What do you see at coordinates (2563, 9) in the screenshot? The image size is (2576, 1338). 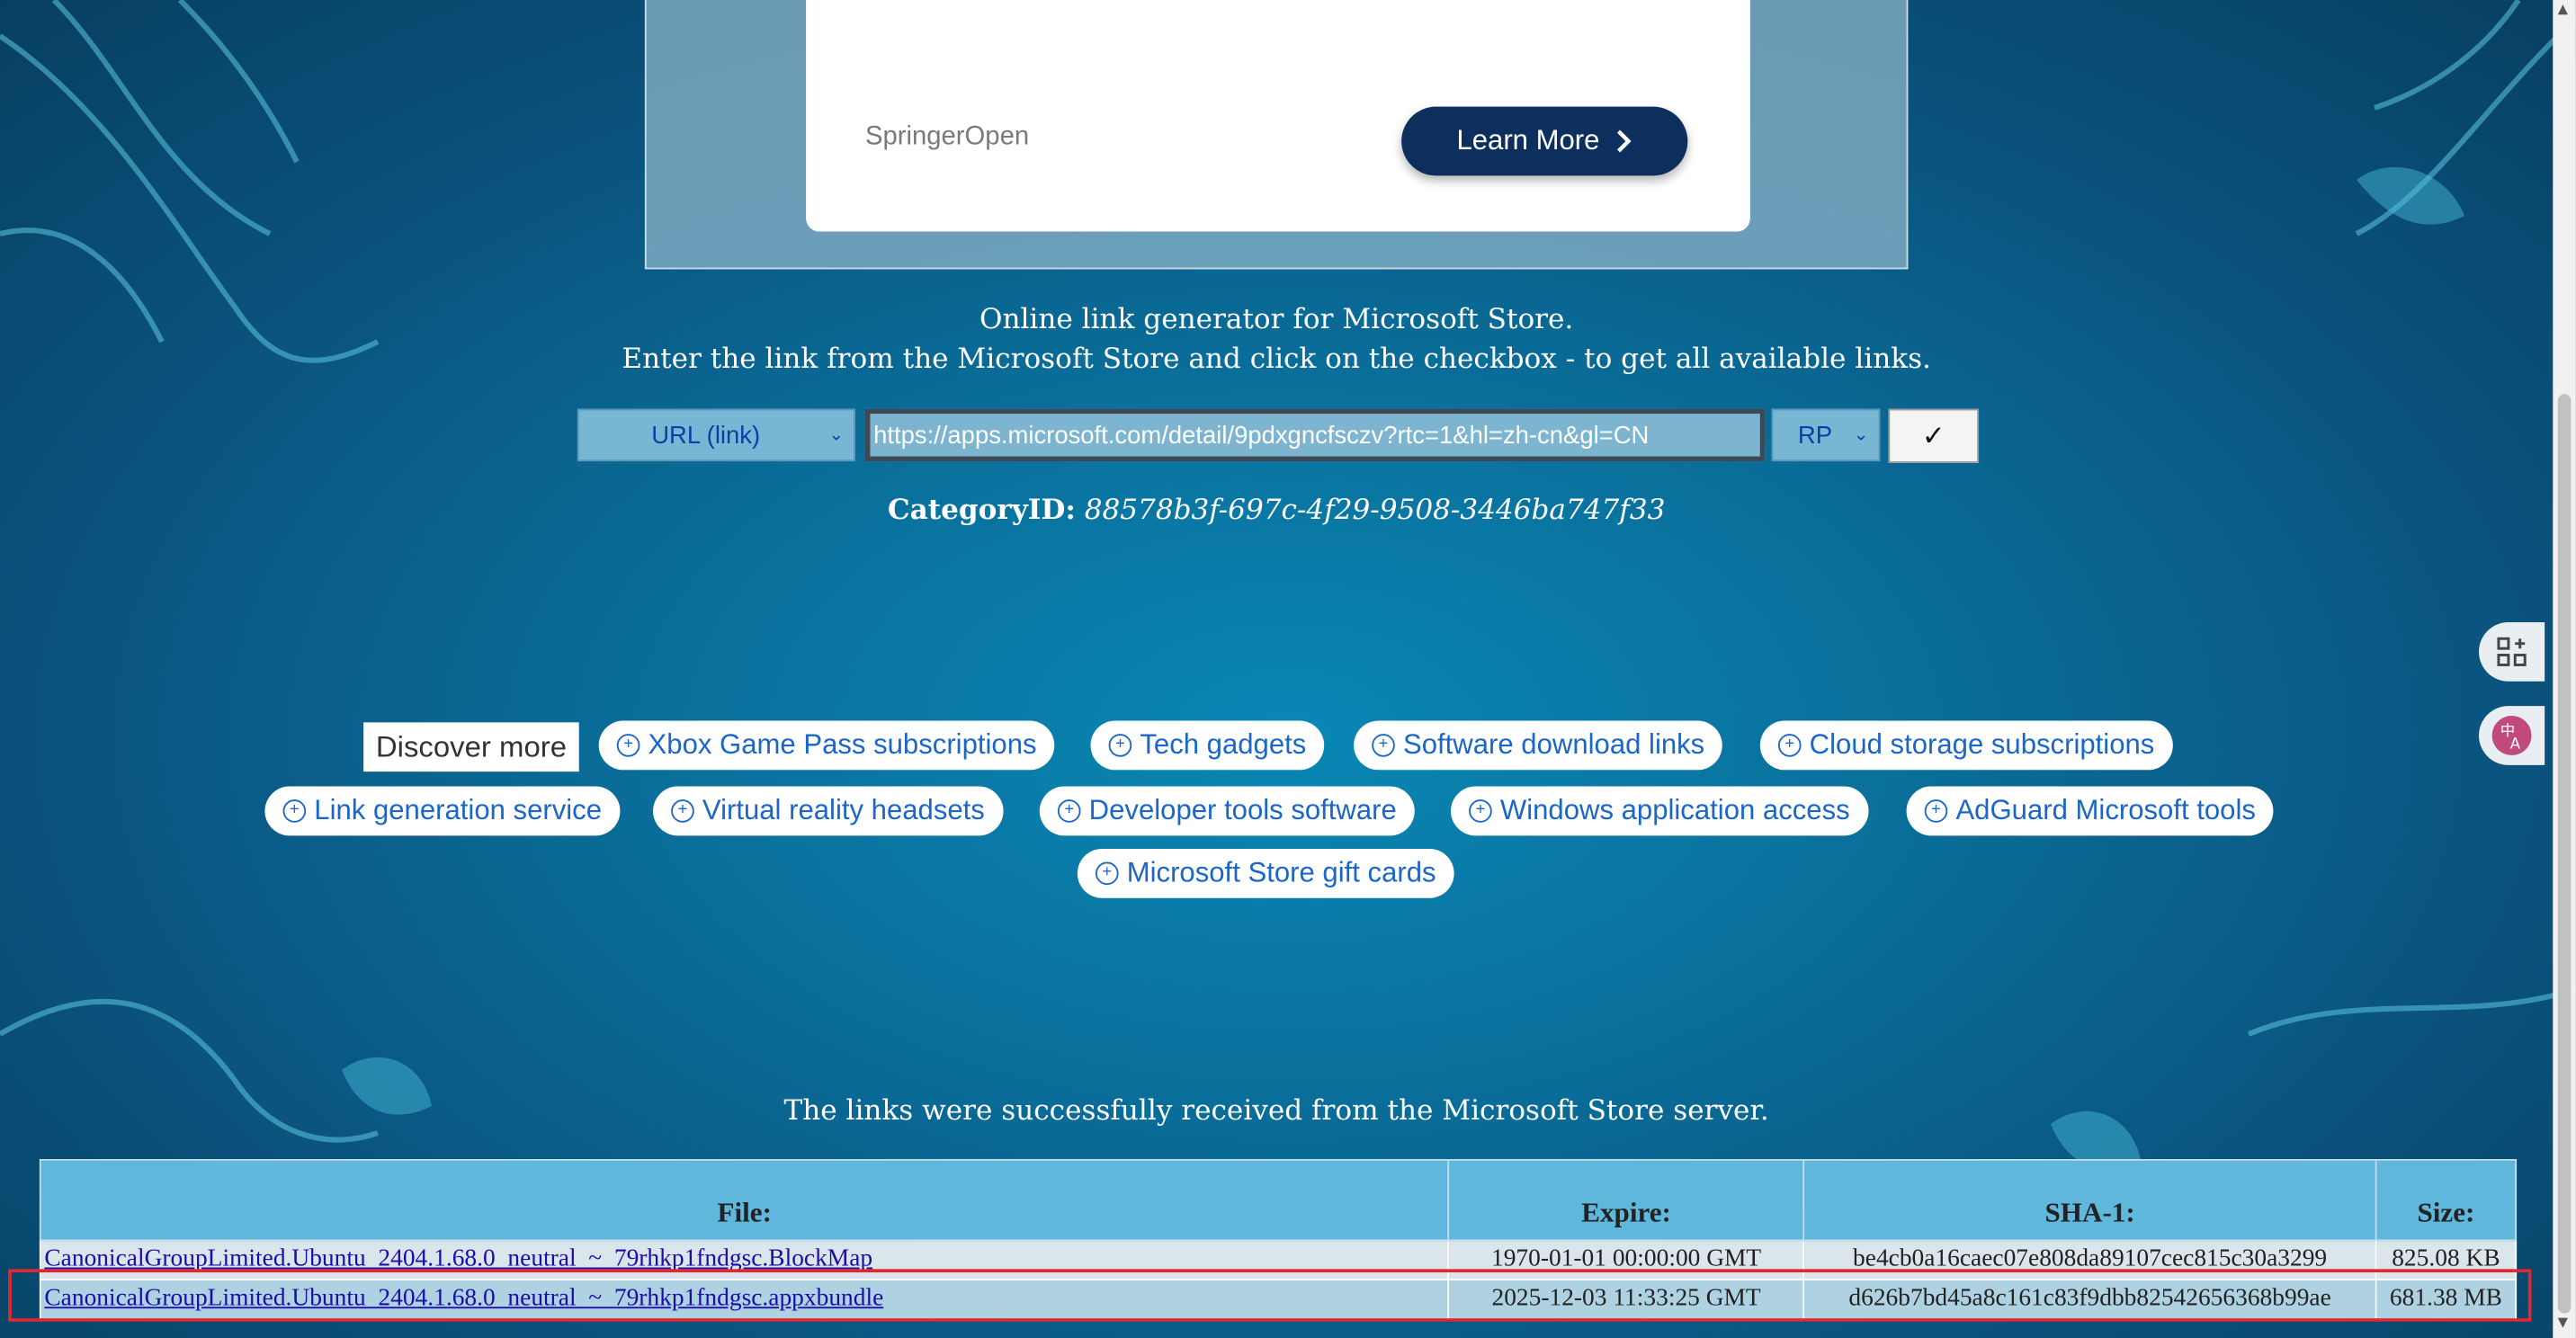 I see `scroll-up-arrow-icon: ▲` at bounding box center [2563, 9].